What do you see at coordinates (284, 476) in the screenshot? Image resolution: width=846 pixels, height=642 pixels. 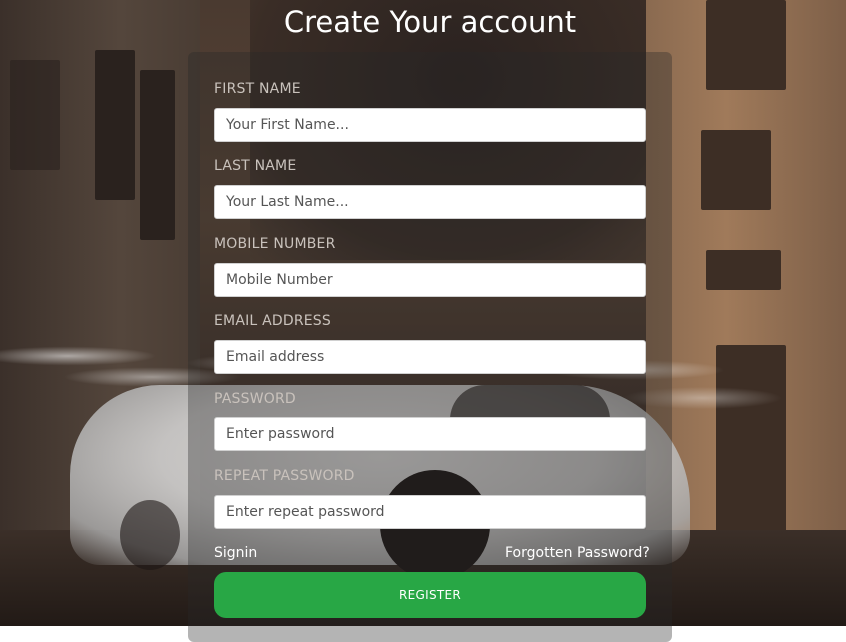 I see `repeat-password-label: REPEAT PASSWORD` at bounding box center [284, 476].